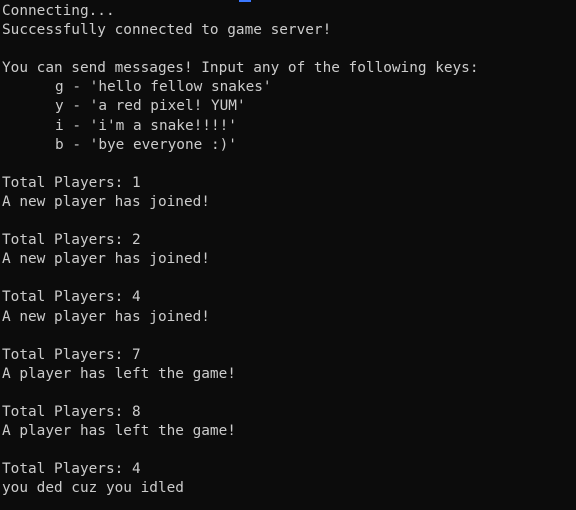  I want to click on terminal-accent-mark, so click(245, 1).